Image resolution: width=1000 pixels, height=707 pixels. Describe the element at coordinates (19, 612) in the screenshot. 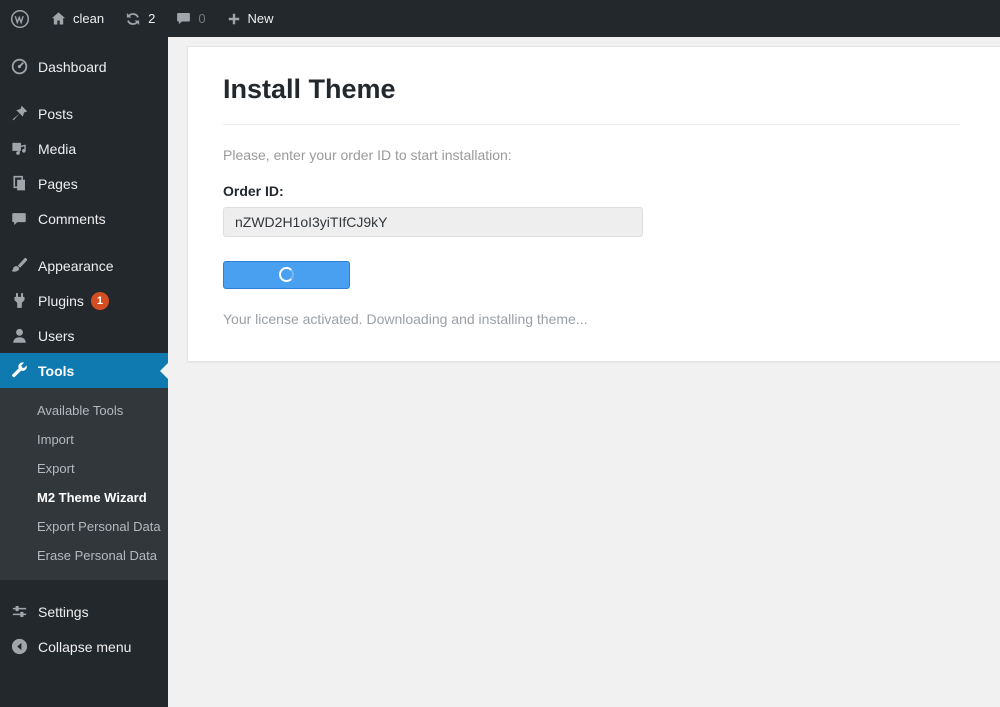

I see `settings-sliders-icon` at that location.